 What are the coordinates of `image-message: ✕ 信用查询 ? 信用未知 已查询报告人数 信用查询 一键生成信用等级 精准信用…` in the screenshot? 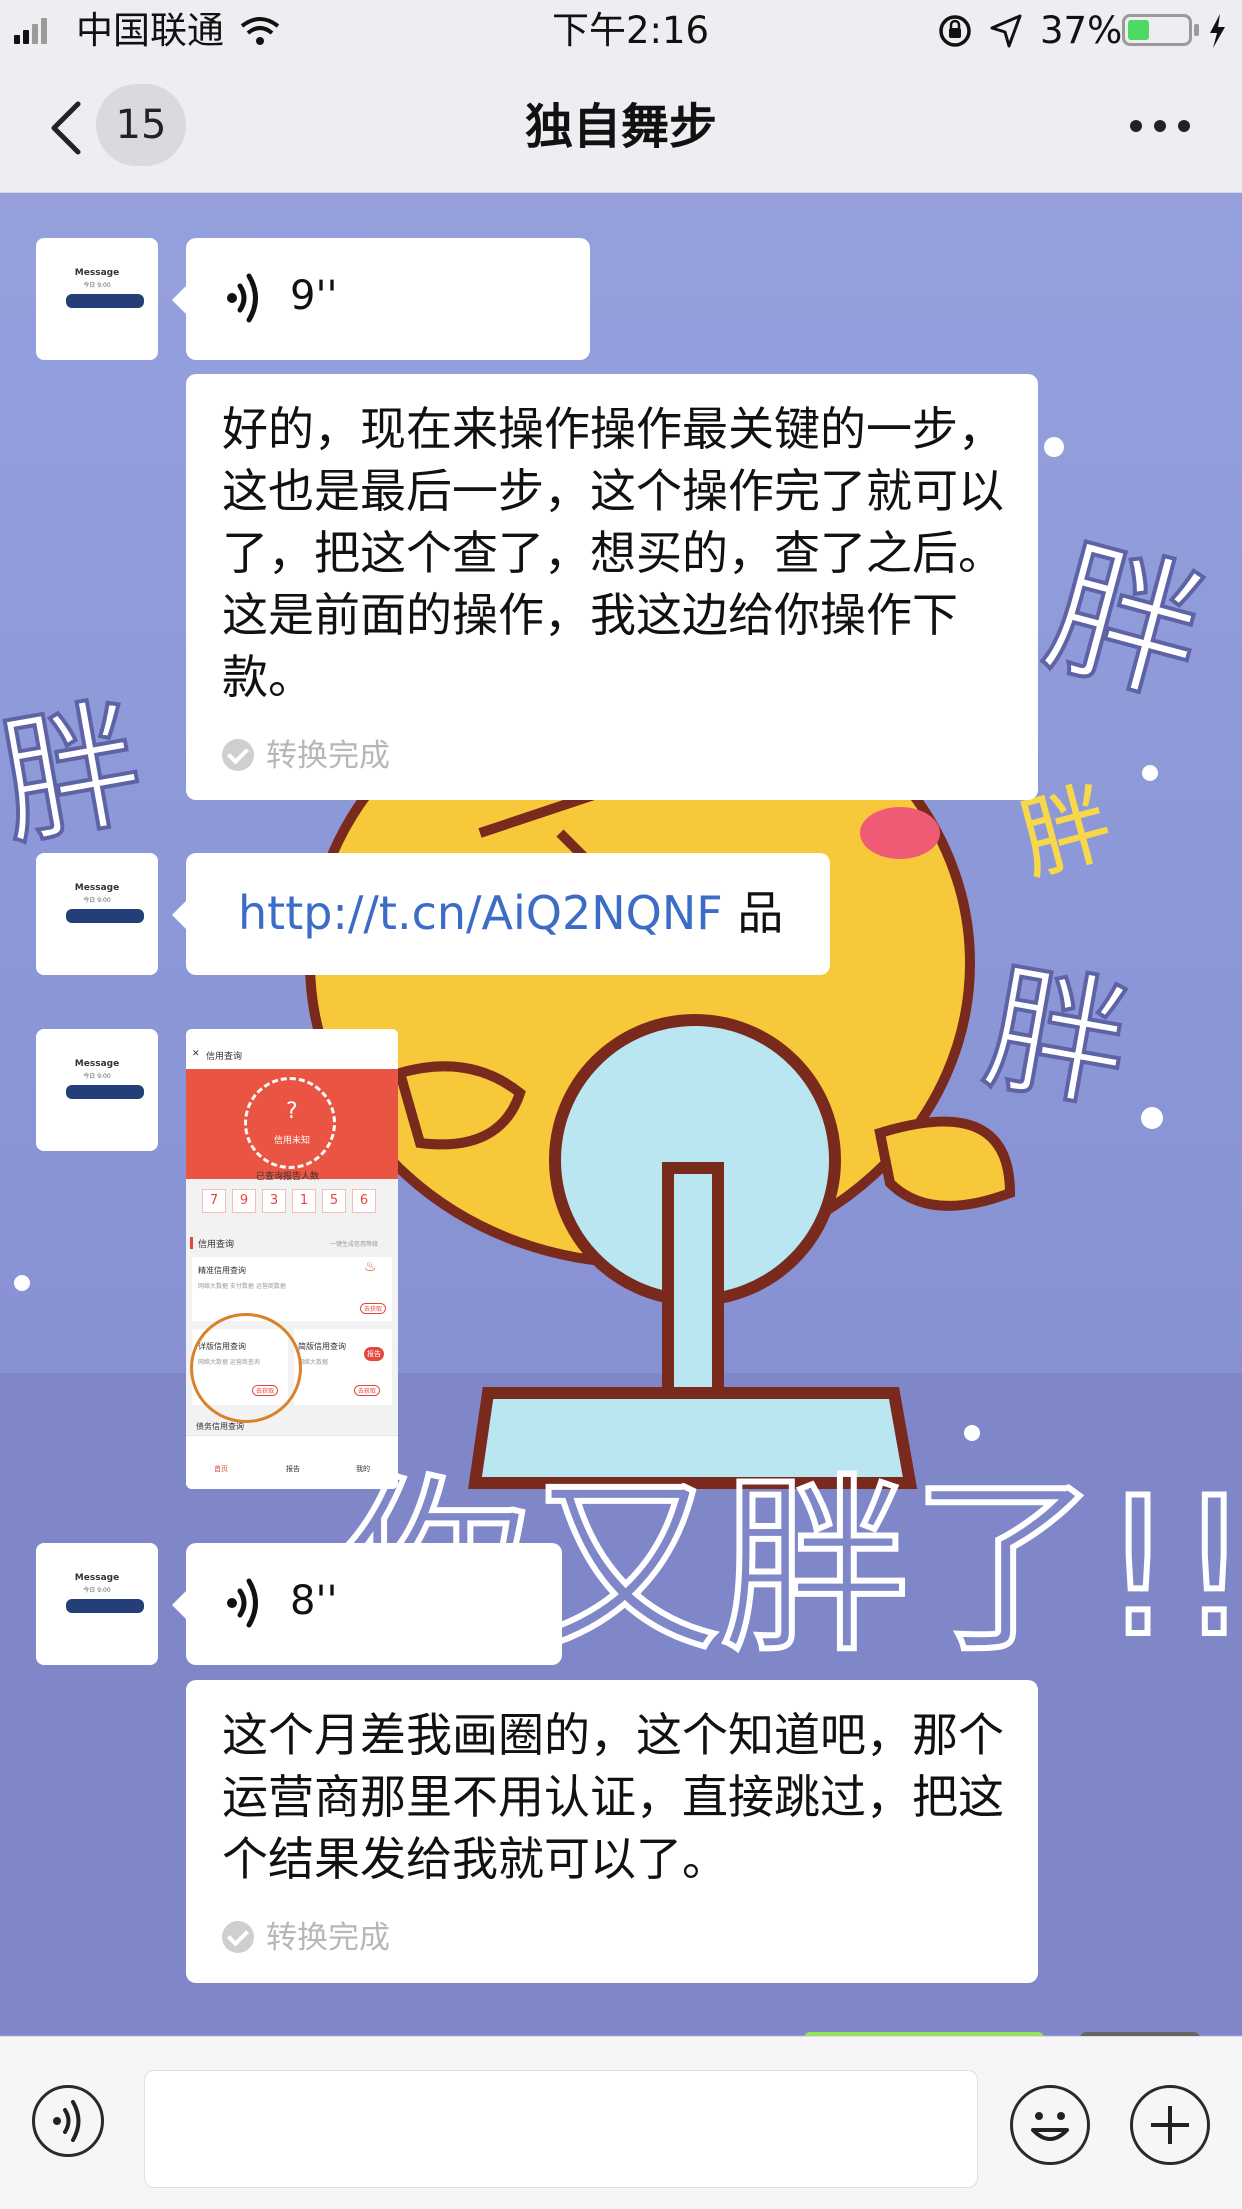 It's located at (292, 1259).